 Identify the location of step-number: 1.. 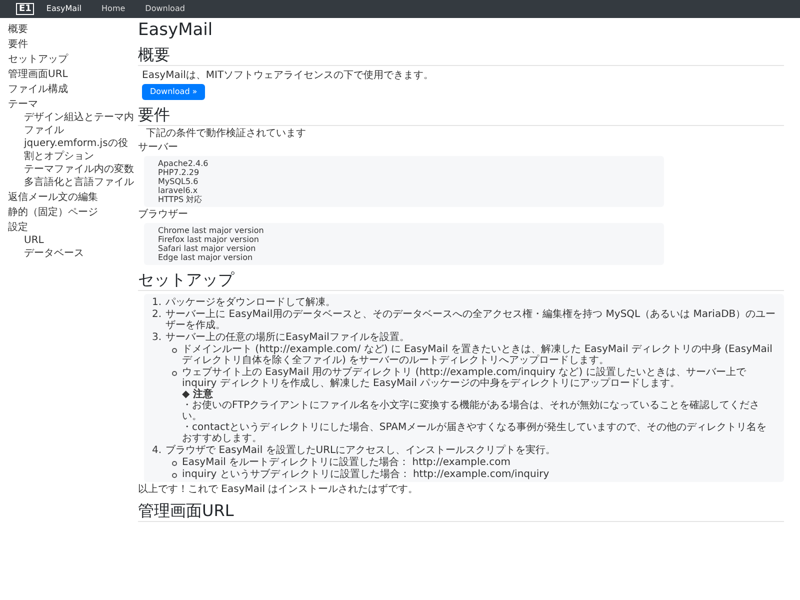
(157, 302).